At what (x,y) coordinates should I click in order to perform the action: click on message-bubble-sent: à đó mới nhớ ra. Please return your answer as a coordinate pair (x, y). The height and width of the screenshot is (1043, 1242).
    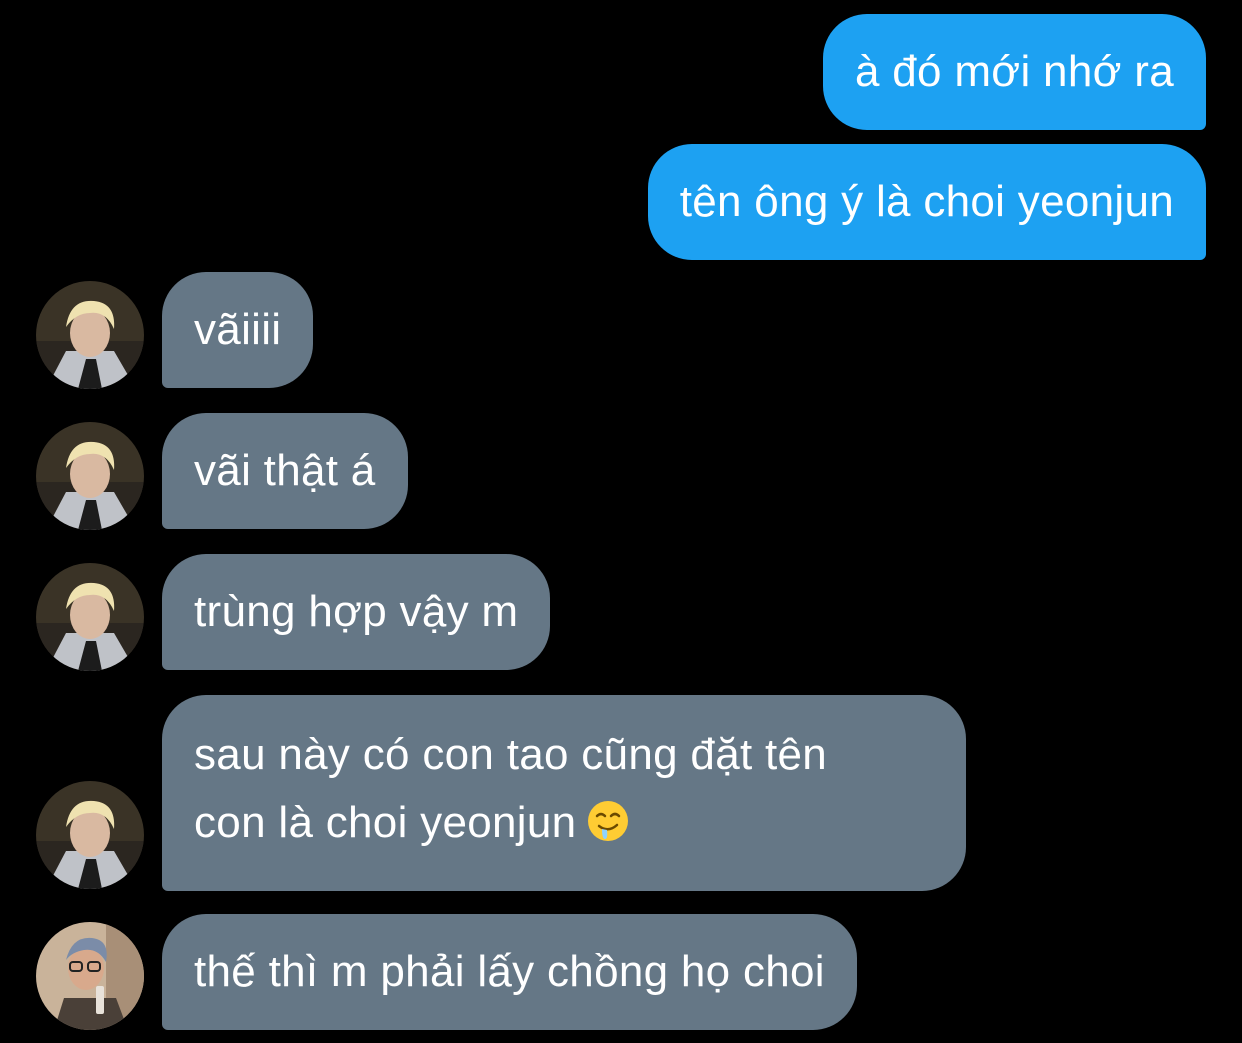
    Looking at the image, I should click on (1014, 72).